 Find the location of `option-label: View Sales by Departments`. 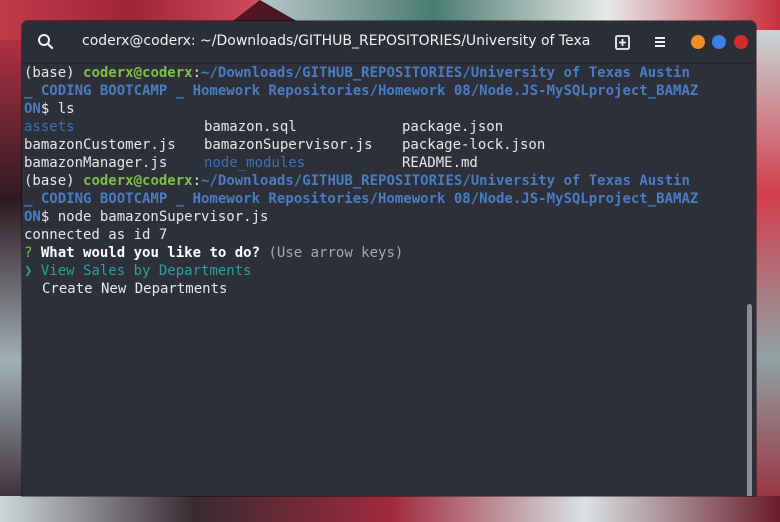

option-label: View Sales by Departments is located at coordinates (146, 271).